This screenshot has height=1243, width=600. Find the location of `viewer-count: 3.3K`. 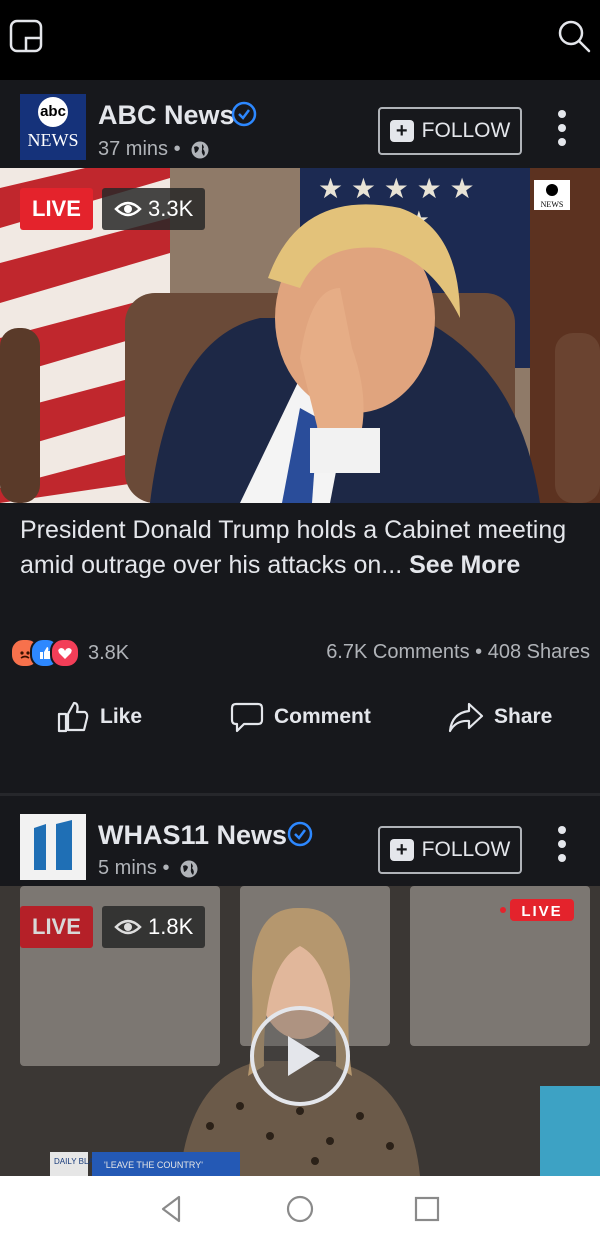

viewer-count: 3.3K is located at coordinates (154, 209).